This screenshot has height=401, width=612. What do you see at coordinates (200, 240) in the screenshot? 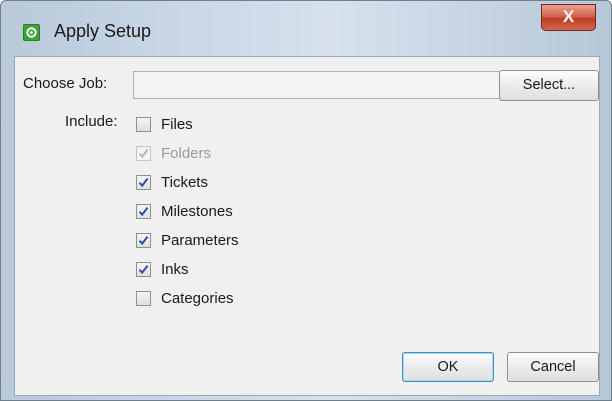
I see `checkbox-label: Parameters` at bounding box center [200, 240].